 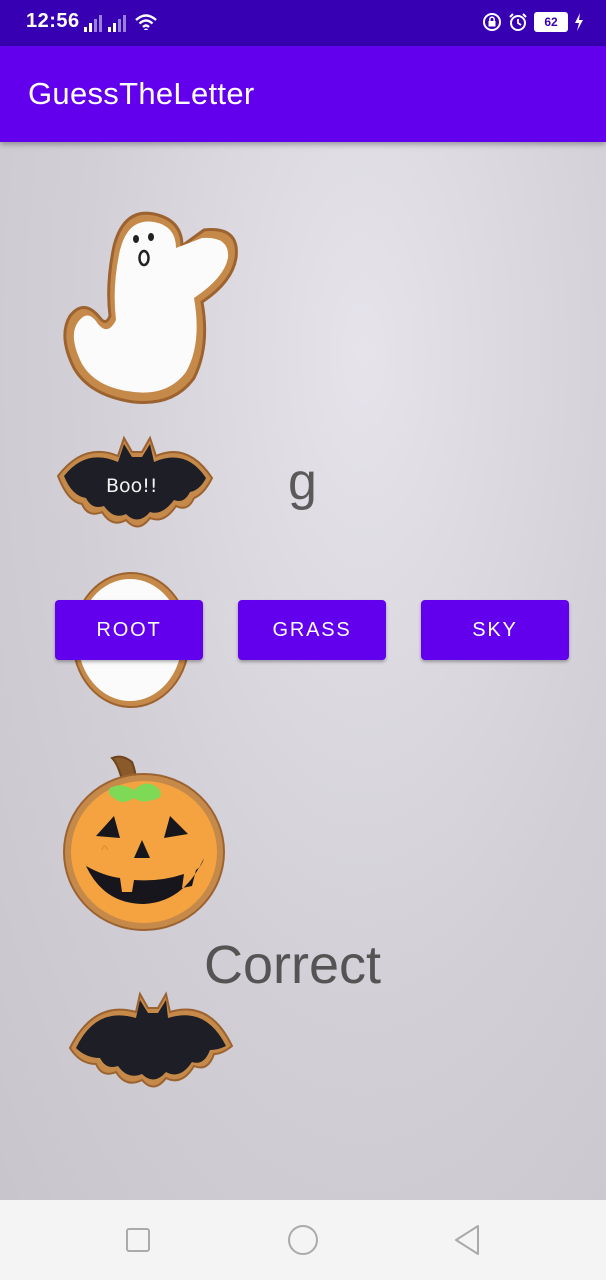 What do you see at coordinates (129, 630) in the screenshot?
I see `option-root-button: ROOT` at bounding box center [129, 630].